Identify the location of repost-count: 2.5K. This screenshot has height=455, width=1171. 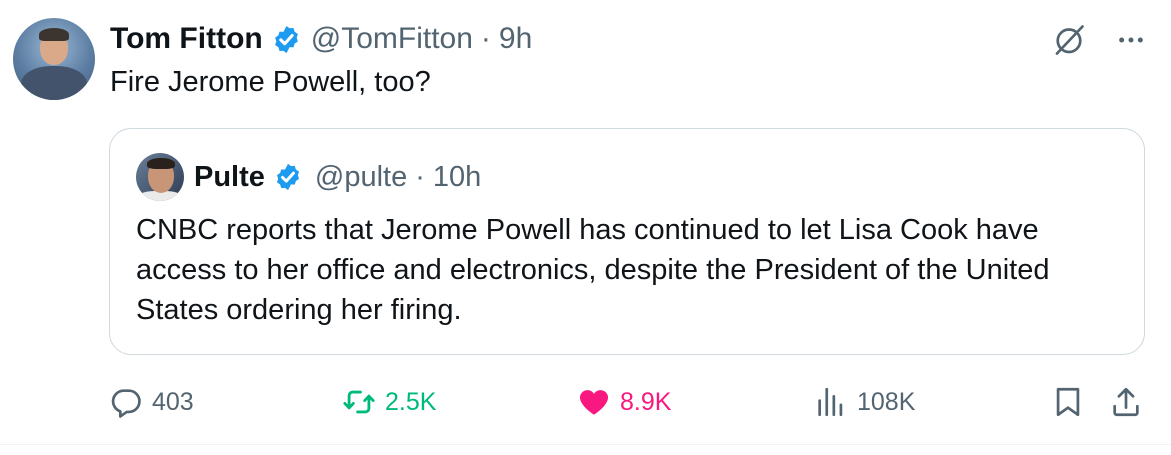
(411, 401).